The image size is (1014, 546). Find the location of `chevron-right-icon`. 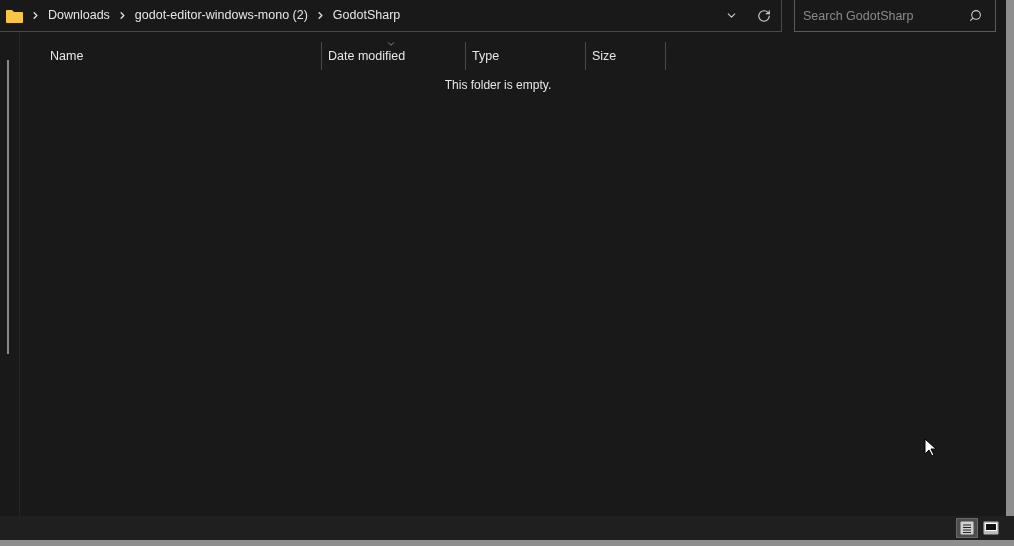

chevron-right-icon is located at coordinates (35, 15).